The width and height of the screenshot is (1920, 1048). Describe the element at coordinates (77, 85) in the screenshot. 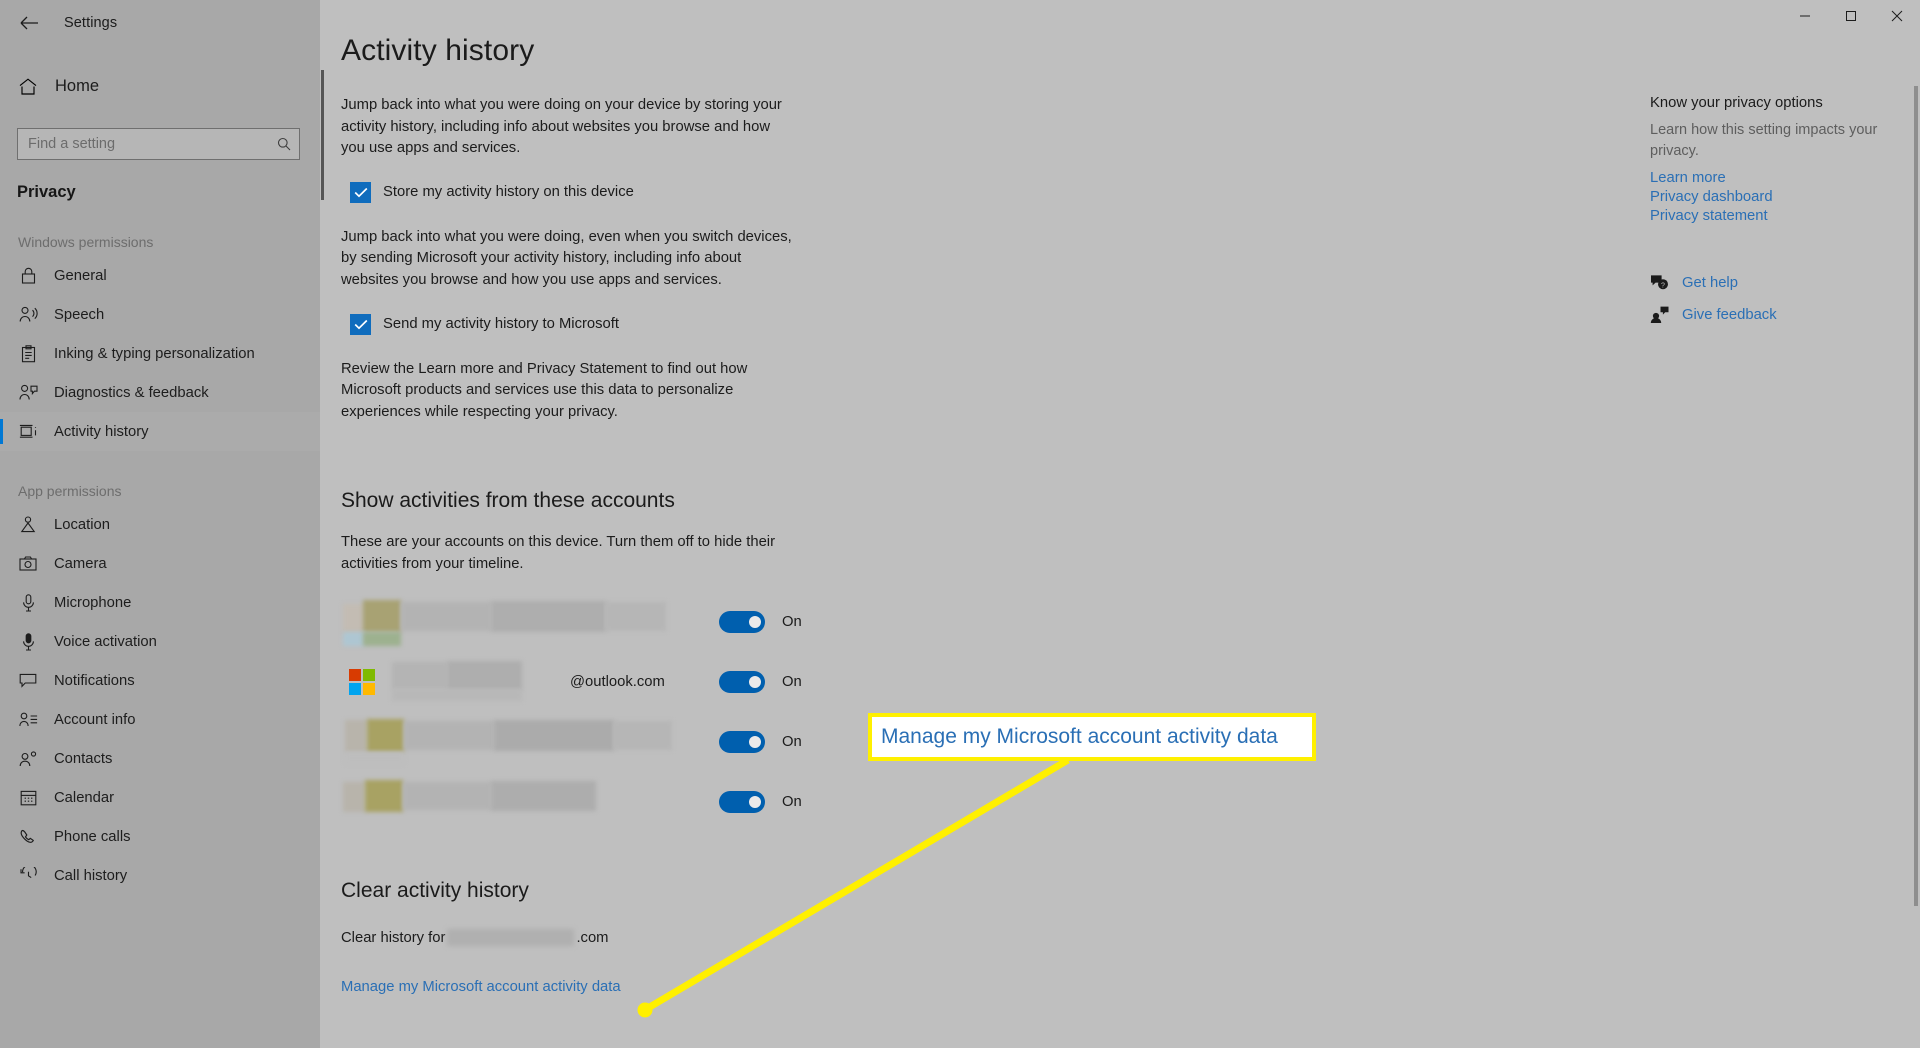

I see `sidebar-home-label: Home` at that location.